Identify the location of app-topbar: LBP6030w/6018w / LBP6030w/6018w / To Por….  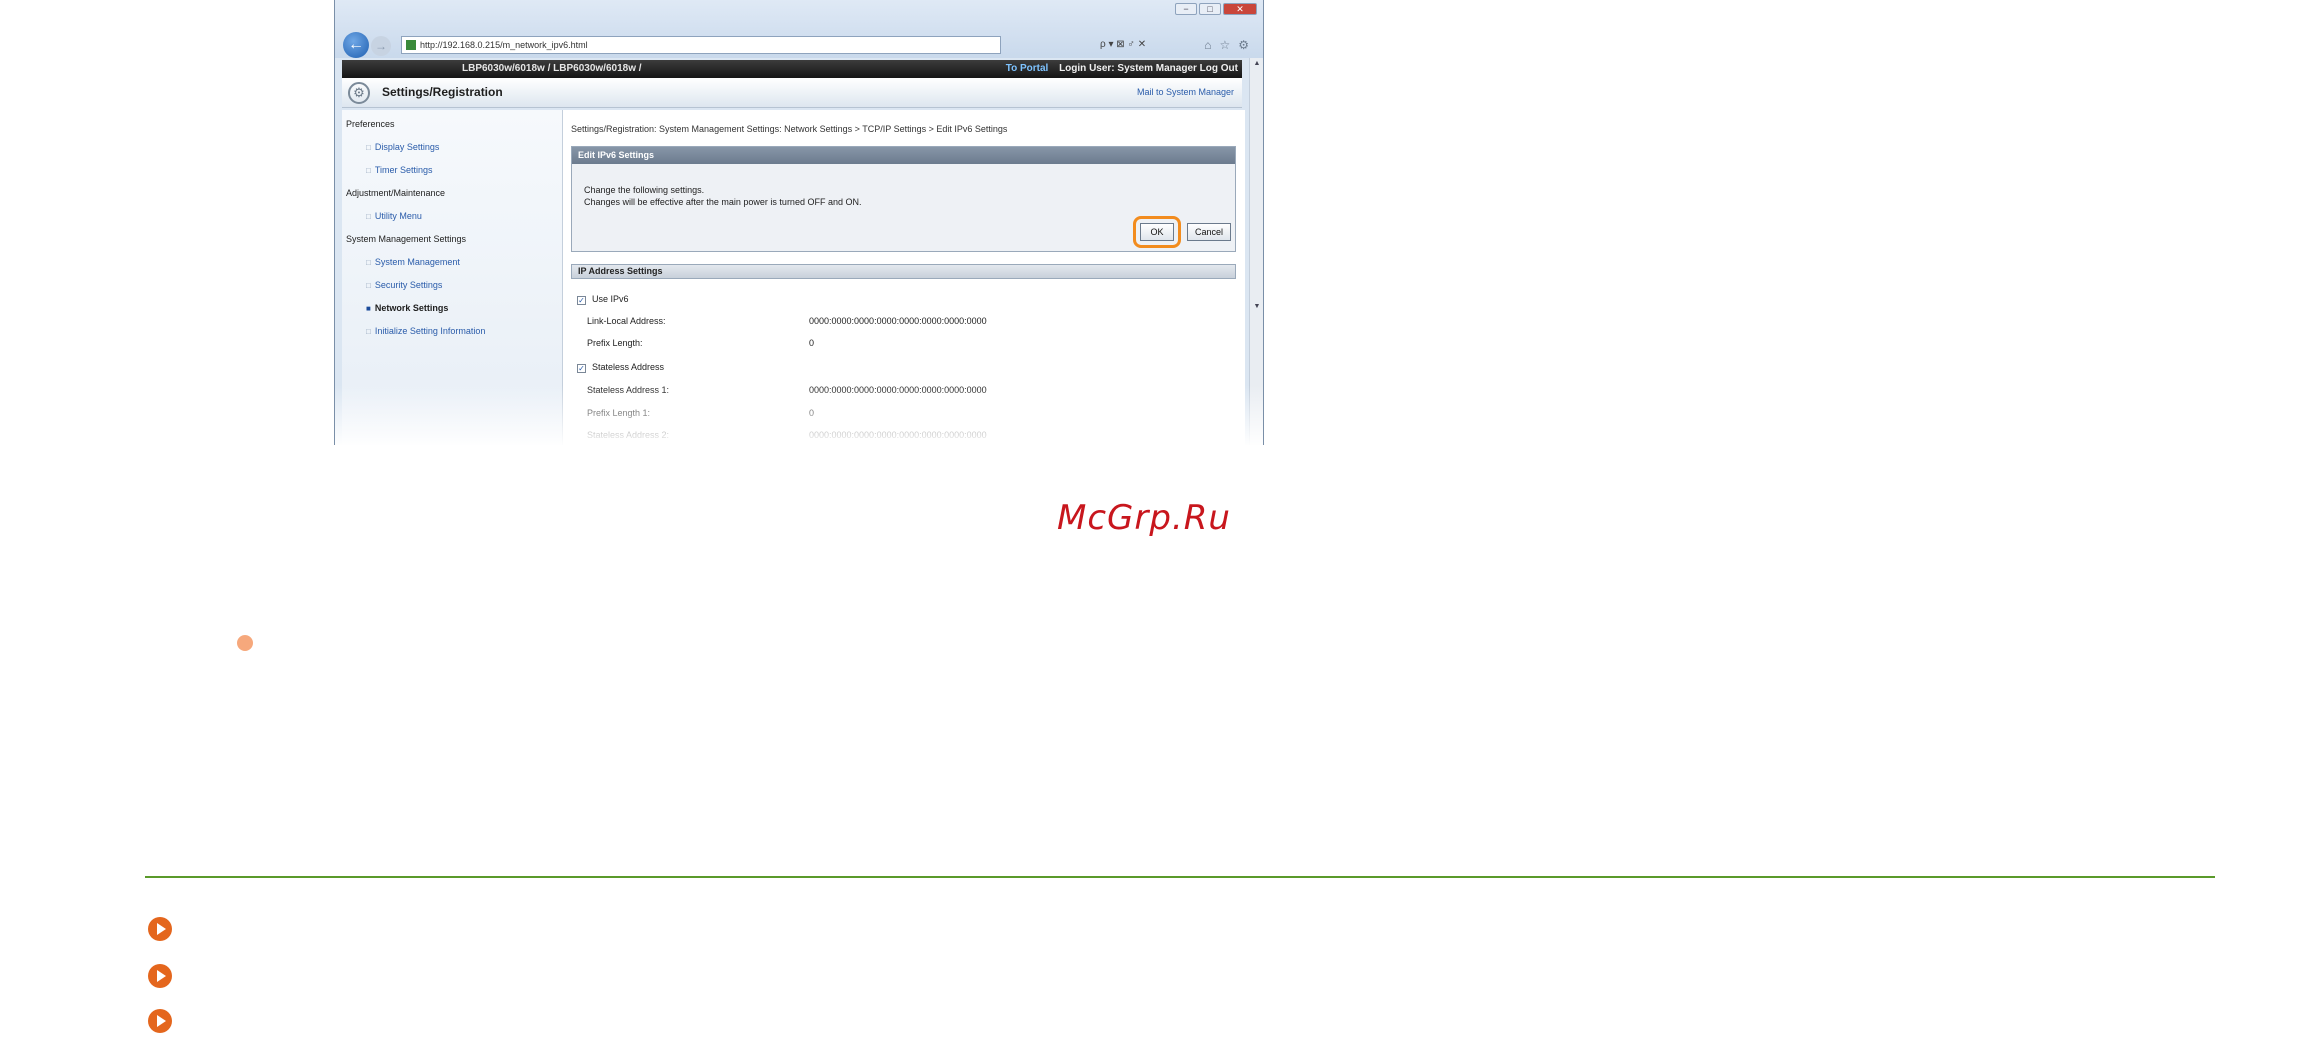
(792, 69).